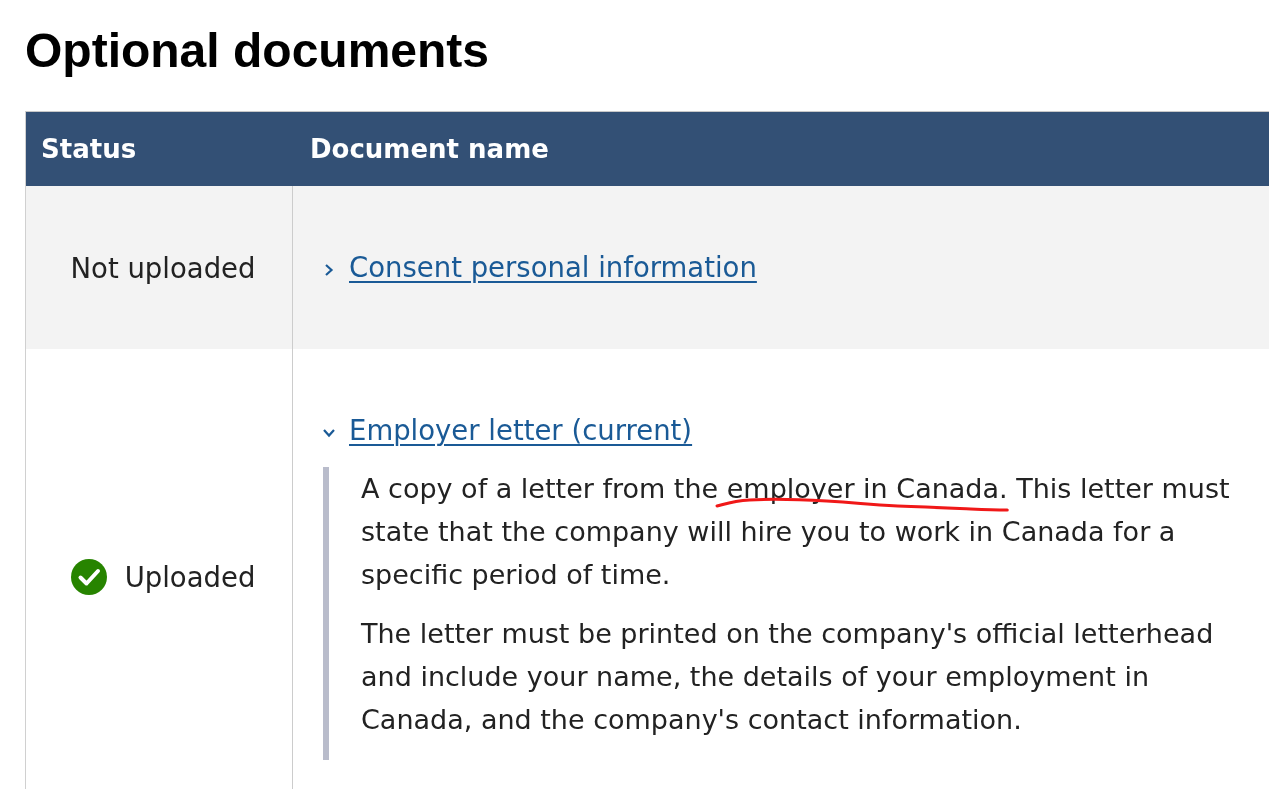 The width and height of the screenshot is (1269, 789). I want to click on document-link: Consent personal information, so click(540, 267).